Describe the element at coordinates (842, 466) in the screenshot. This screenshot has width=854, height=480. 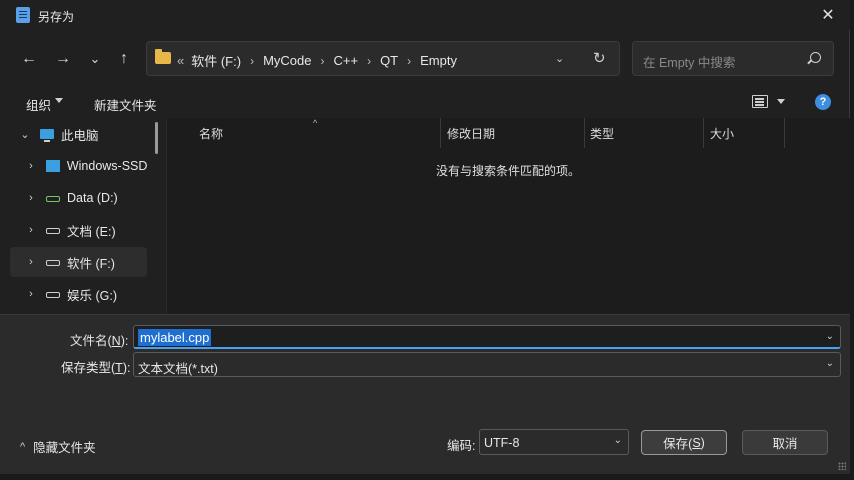
I see `resize-grip` at that location.